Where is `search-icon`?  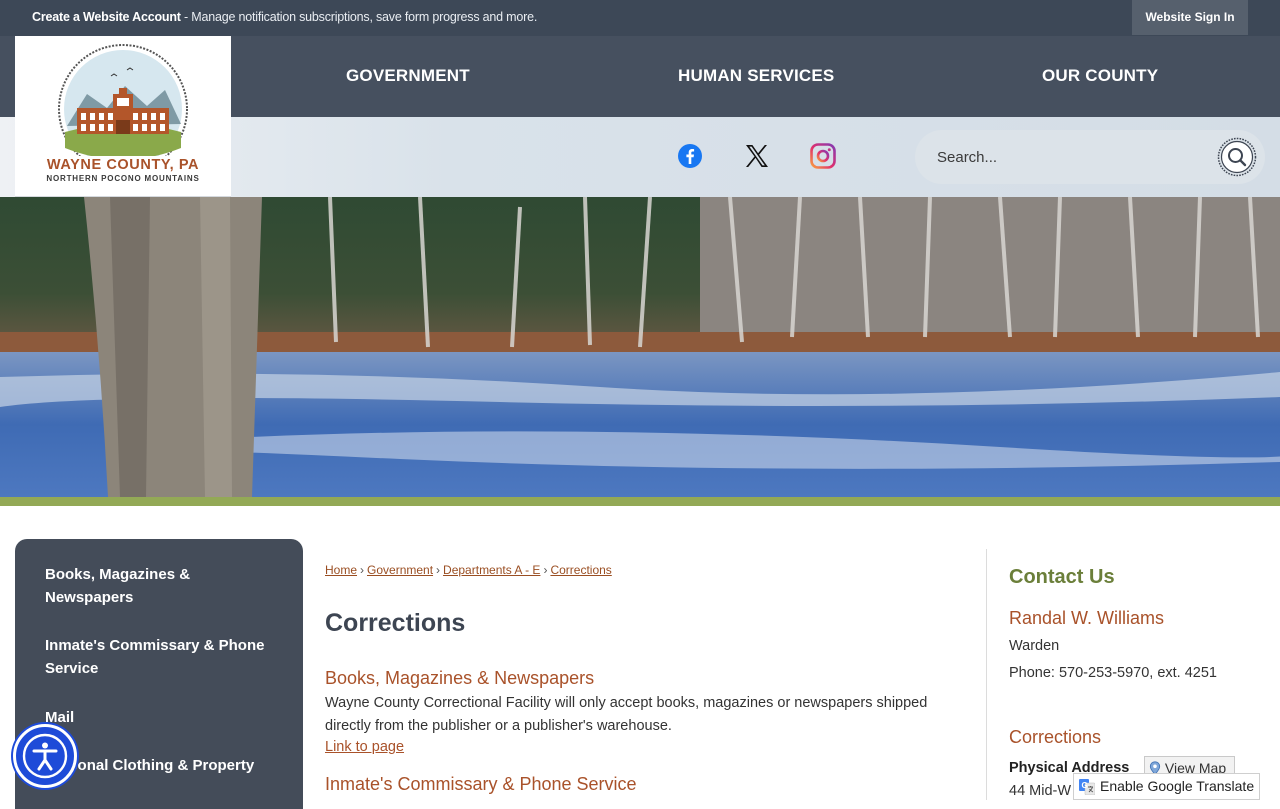
search-icon is located at coordinates (1237, 157).